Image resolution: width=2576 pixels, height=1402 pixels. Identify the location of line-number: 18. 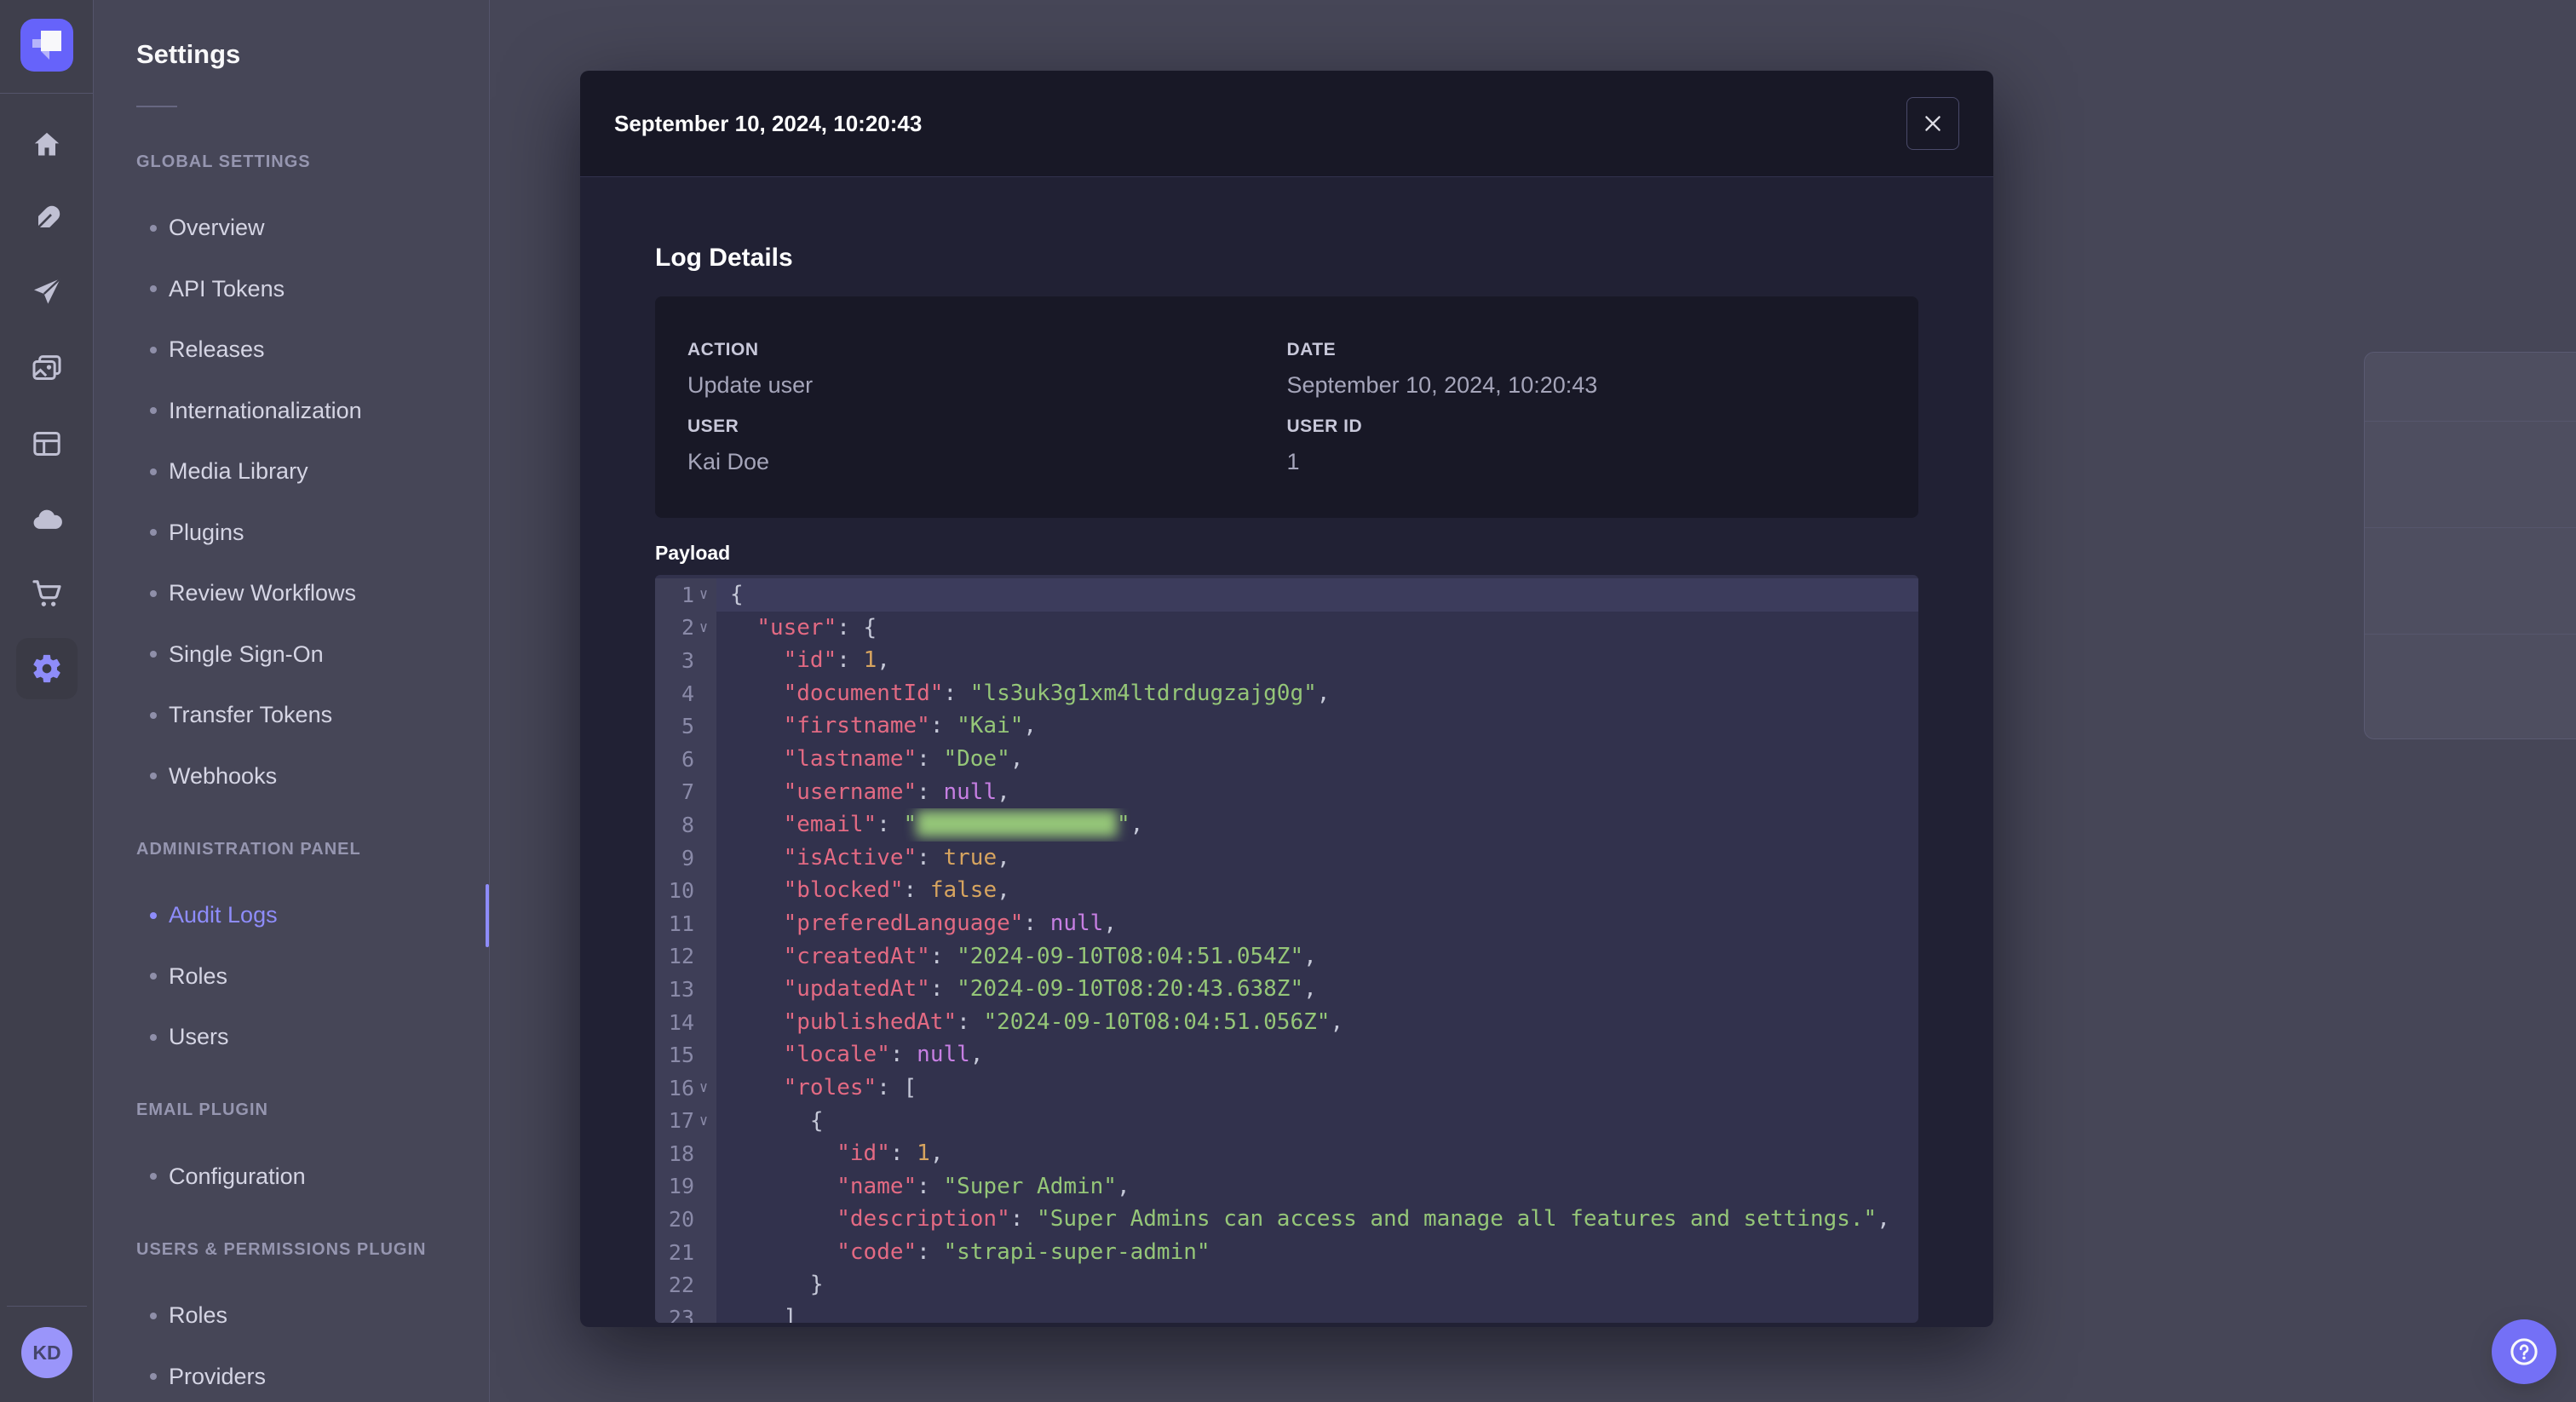
(681, 1153).